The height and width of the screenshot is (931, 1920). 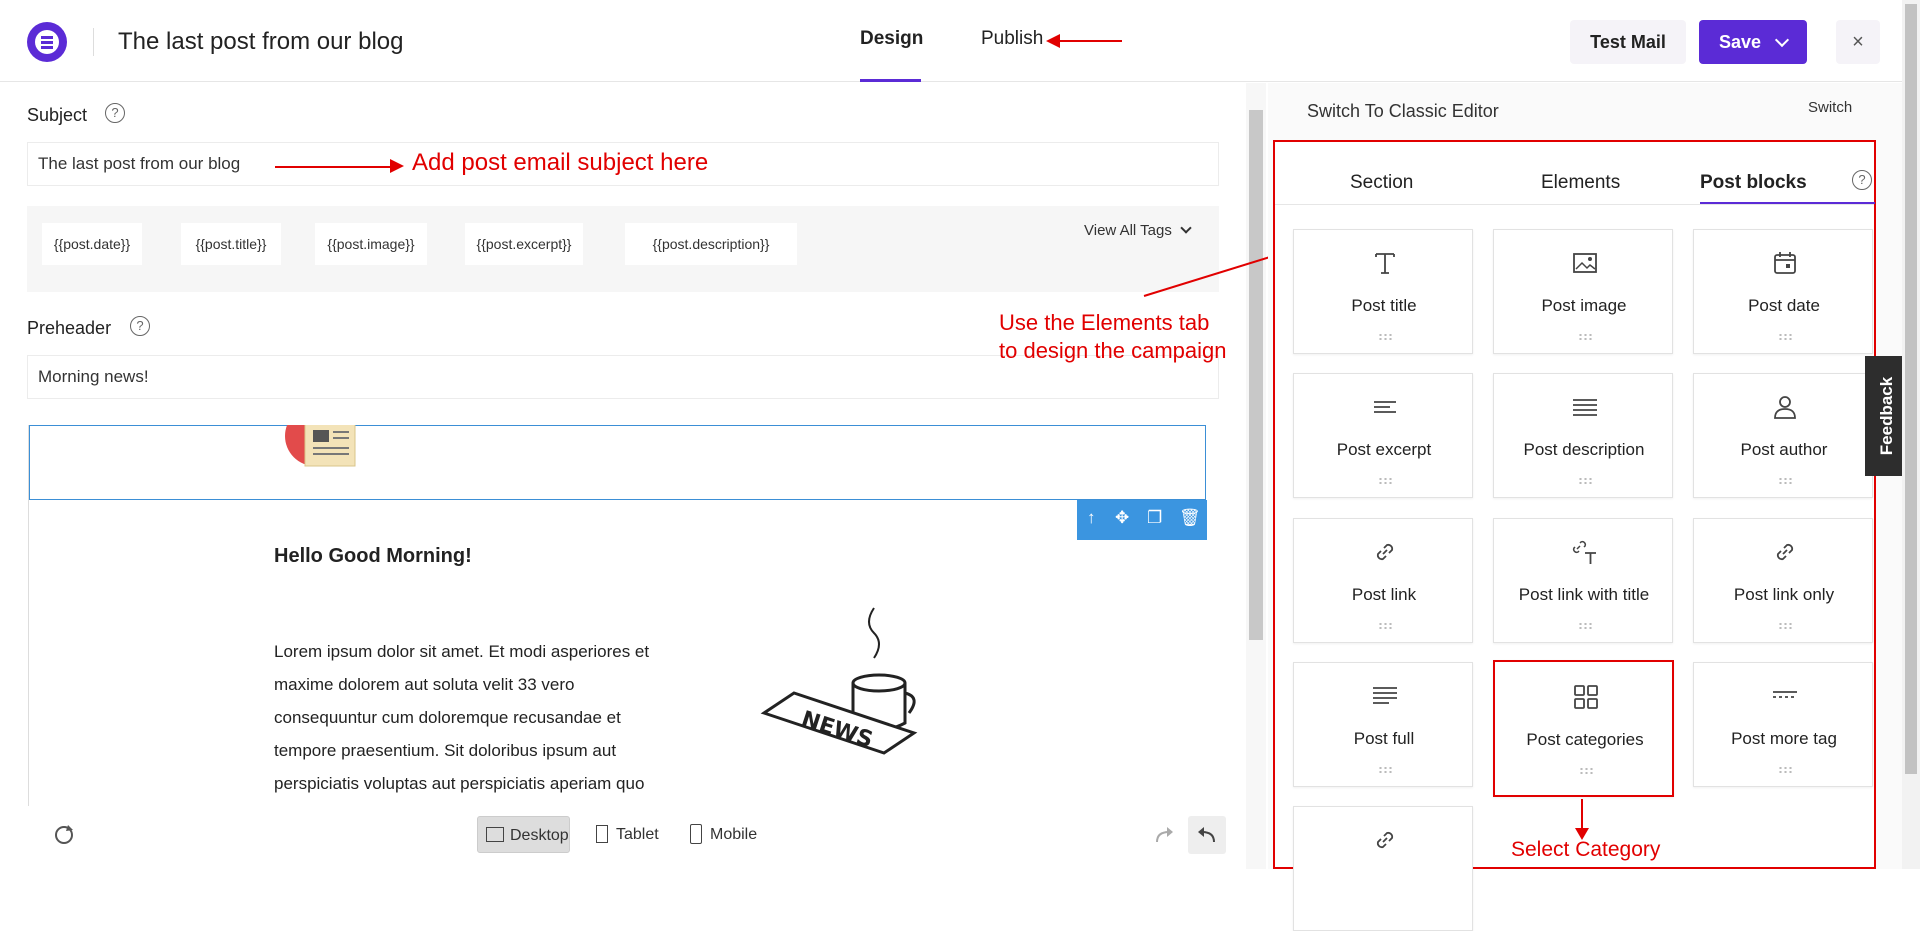 What do you see at coordinates (1190, 518) in the screenshot?
I see `trash-icon: 🗑` at bounding box center [1190, 518].